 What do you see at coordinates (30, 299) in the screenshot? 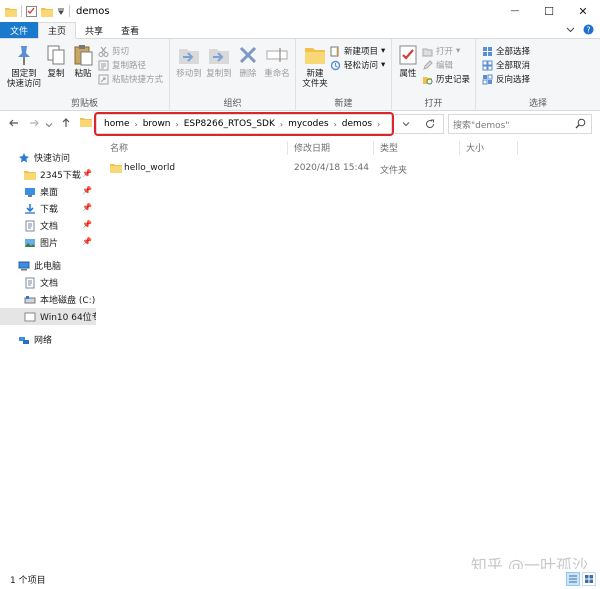
I see `drive-icon` at bounding box center [30, 299].